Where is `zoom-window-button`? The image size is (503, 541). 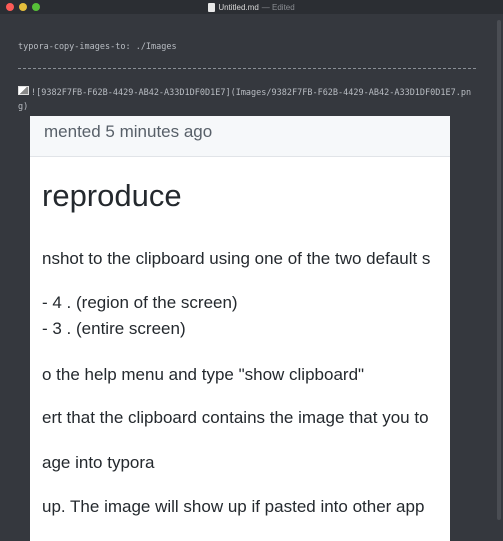
zoom-window-button is located at coordinates (36, 7).